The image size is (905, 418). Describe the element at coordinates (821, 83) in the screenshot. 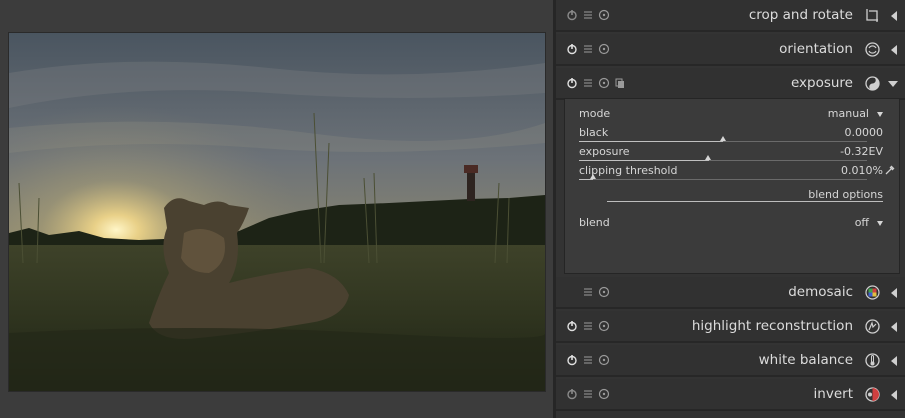

I see `module-label: exposure` at that location.